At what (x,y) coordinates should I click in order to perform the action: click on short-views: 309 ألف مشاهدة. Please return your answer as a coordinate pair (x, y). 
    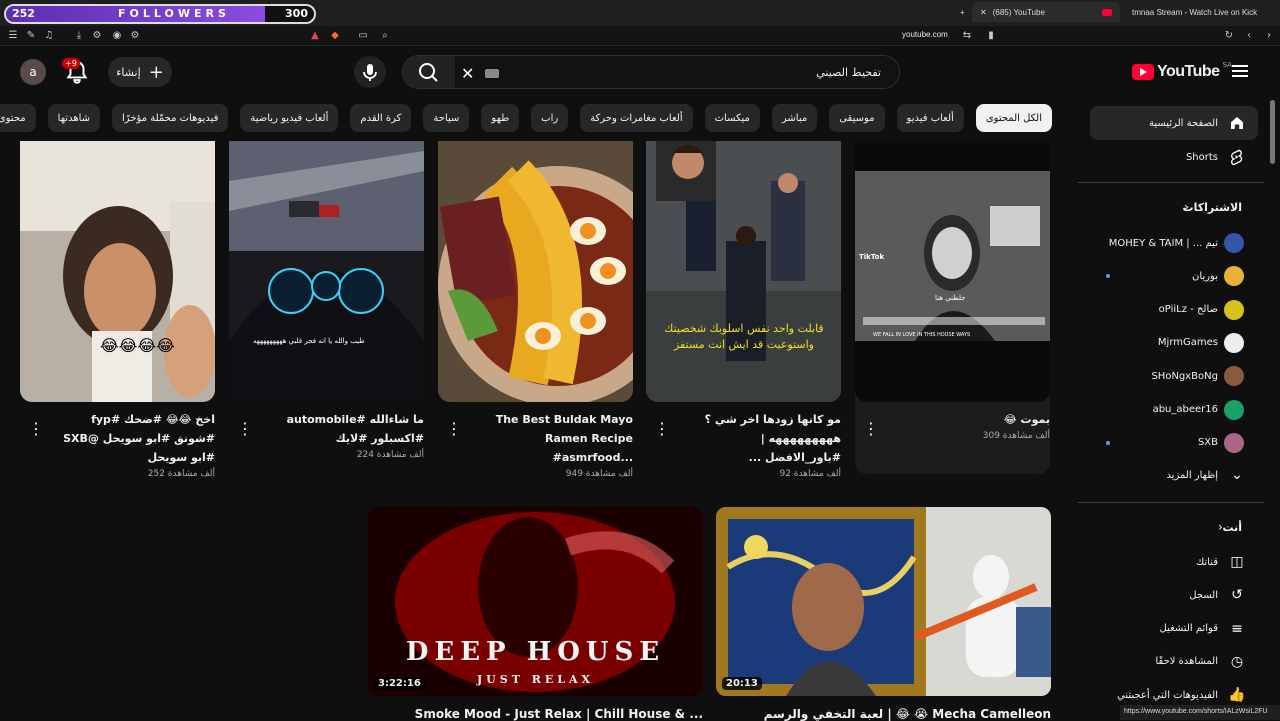
    Looking at the image, I should click on (1016, 436).